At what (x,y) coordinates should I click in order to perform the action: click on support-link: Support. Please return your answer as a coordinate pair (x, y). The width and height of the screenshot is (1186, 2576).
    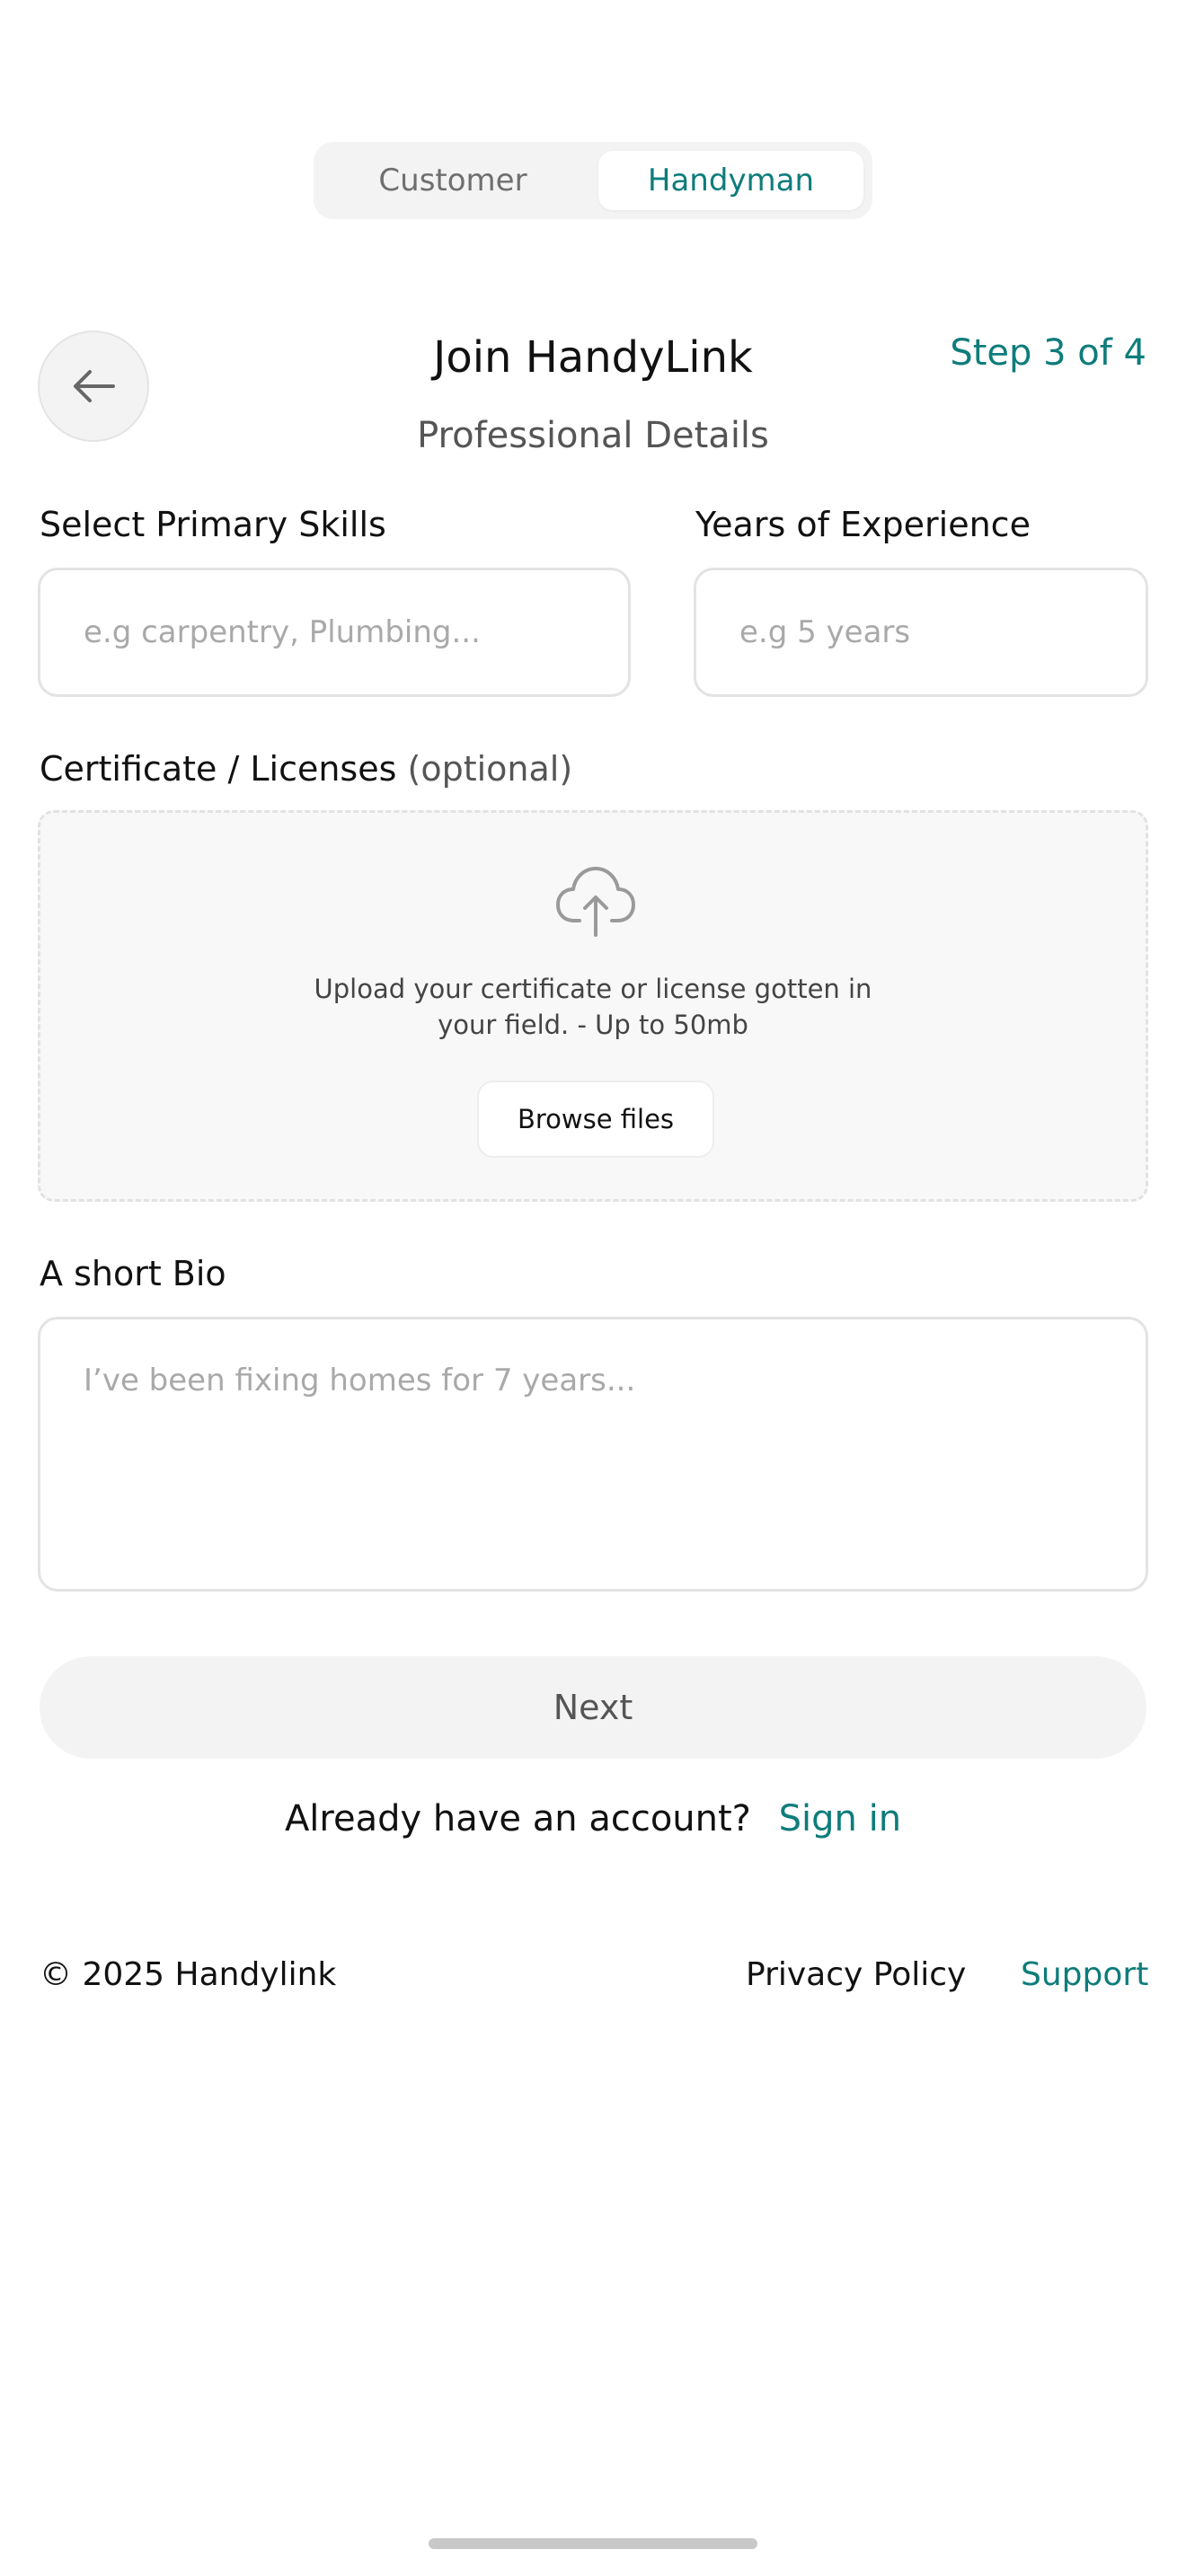
    Looking at the image, I should click on (1084, 1974).